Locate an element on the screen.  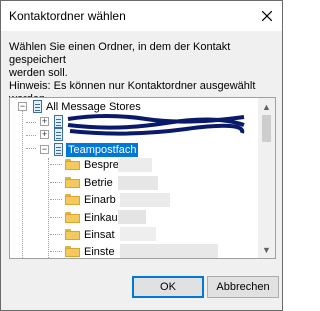
scroll-down-button: ▼ is located at coordinates (266, 249).